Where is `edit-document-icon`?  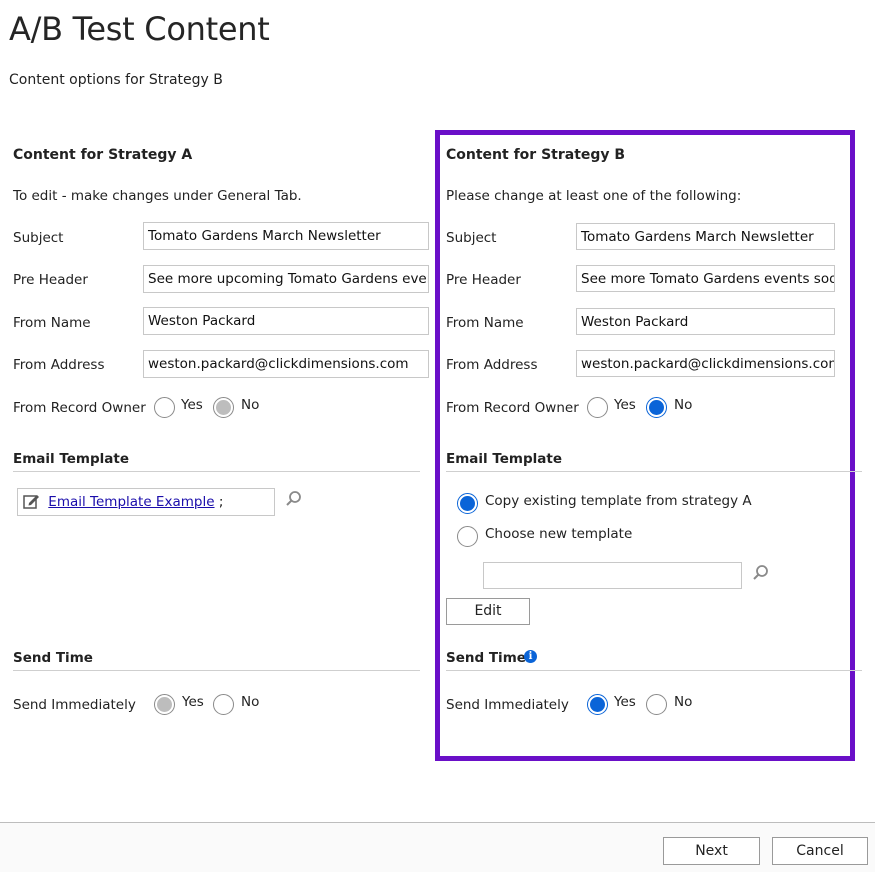 edit-document-icon is located at coordinates (31, 501).